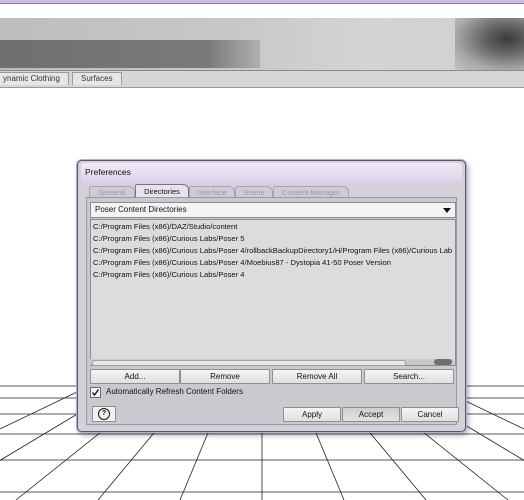 The image size is (524, 500). Describe the element at coordinates (430, 414) in the screenshot. I see `cancel-button: Cancel` at that location.